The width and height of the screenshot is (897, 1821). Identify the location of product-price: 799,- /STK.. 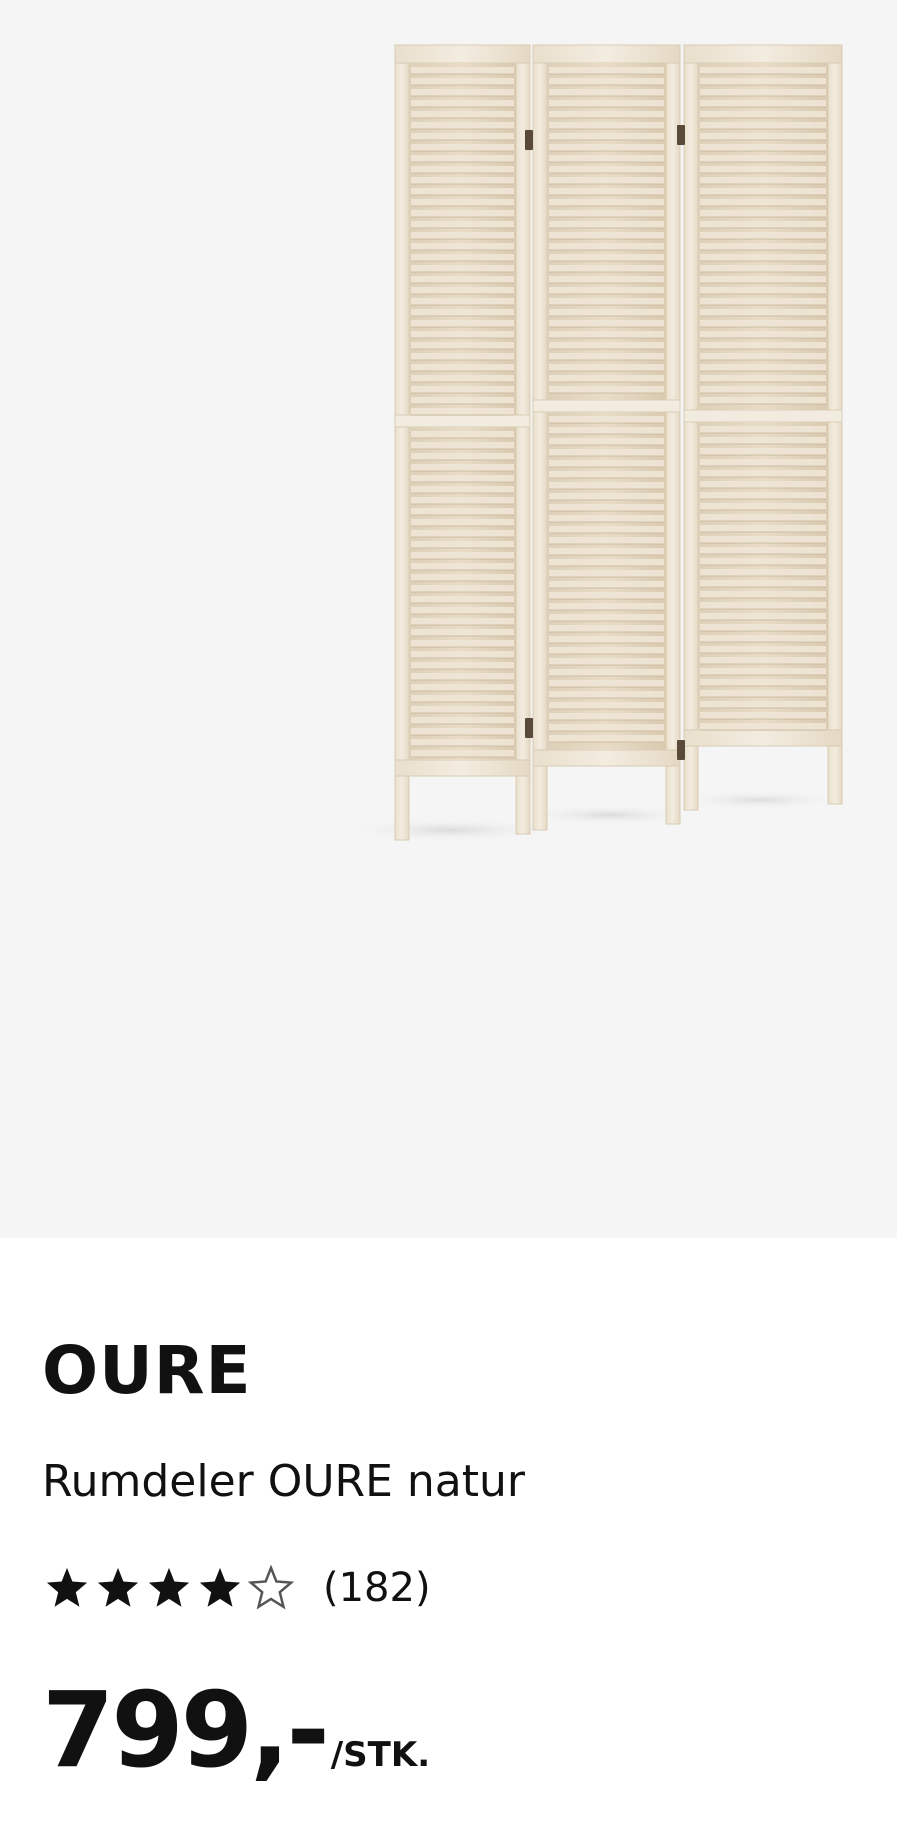
(236, 1730).